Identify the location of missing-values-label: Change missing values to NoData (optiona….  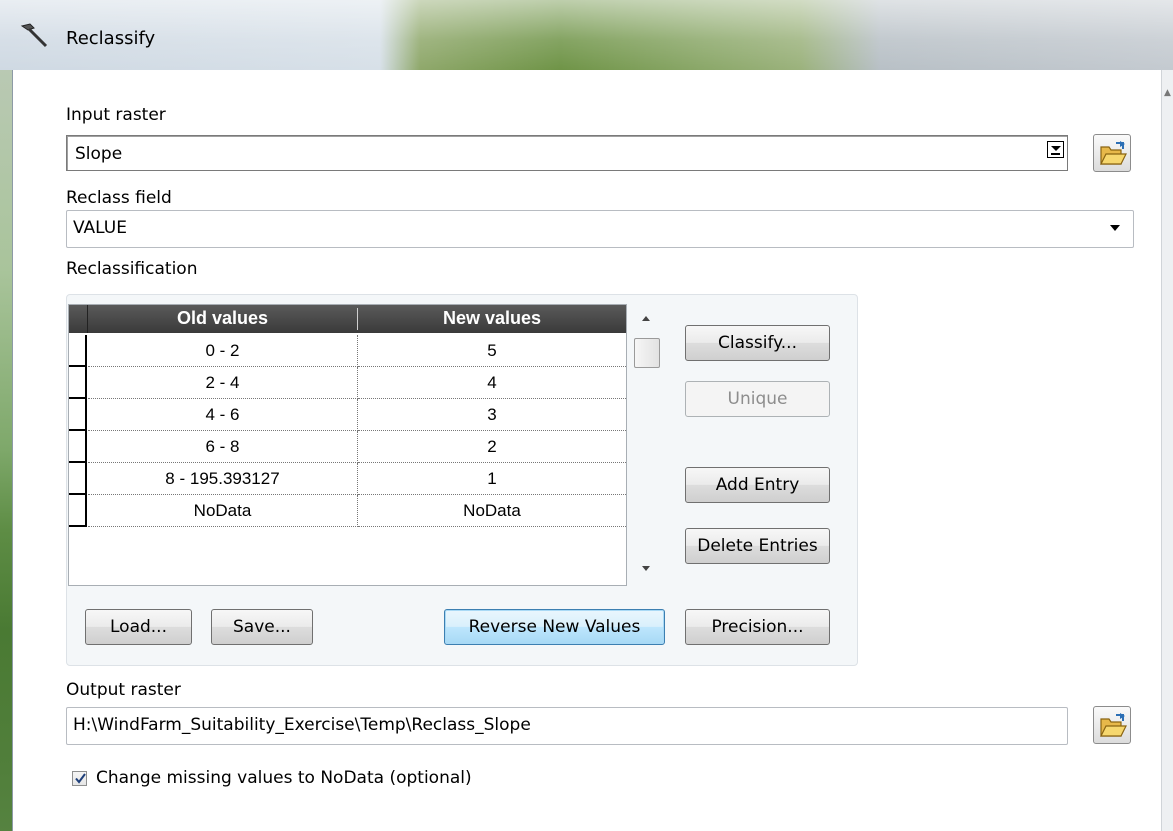
(284, 778).